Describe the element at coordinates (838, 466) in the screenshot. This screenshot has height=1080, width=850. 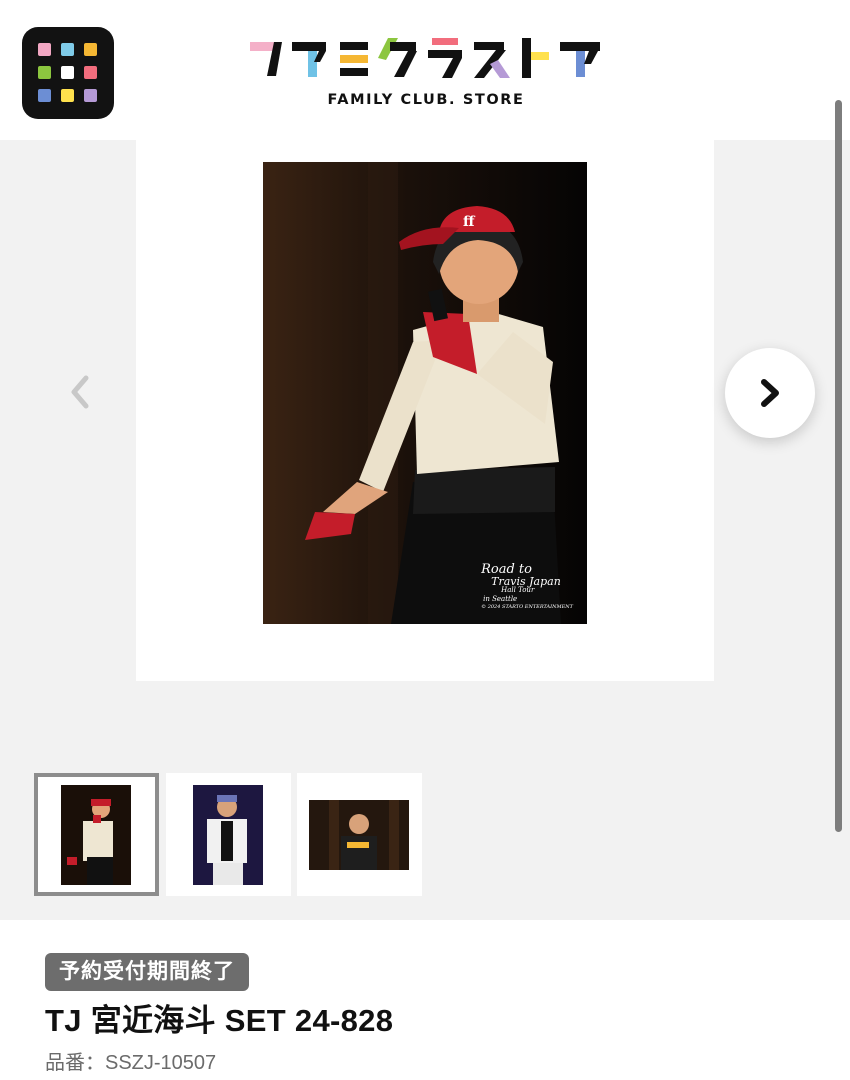
I see `page-scrollbar` at that location.